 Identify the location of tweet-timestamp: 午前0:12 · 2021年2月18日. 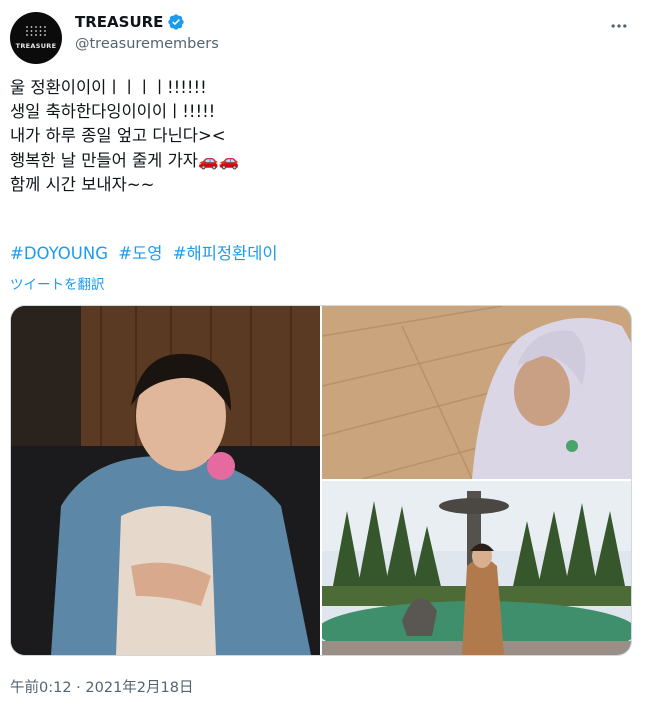
(101, 686).